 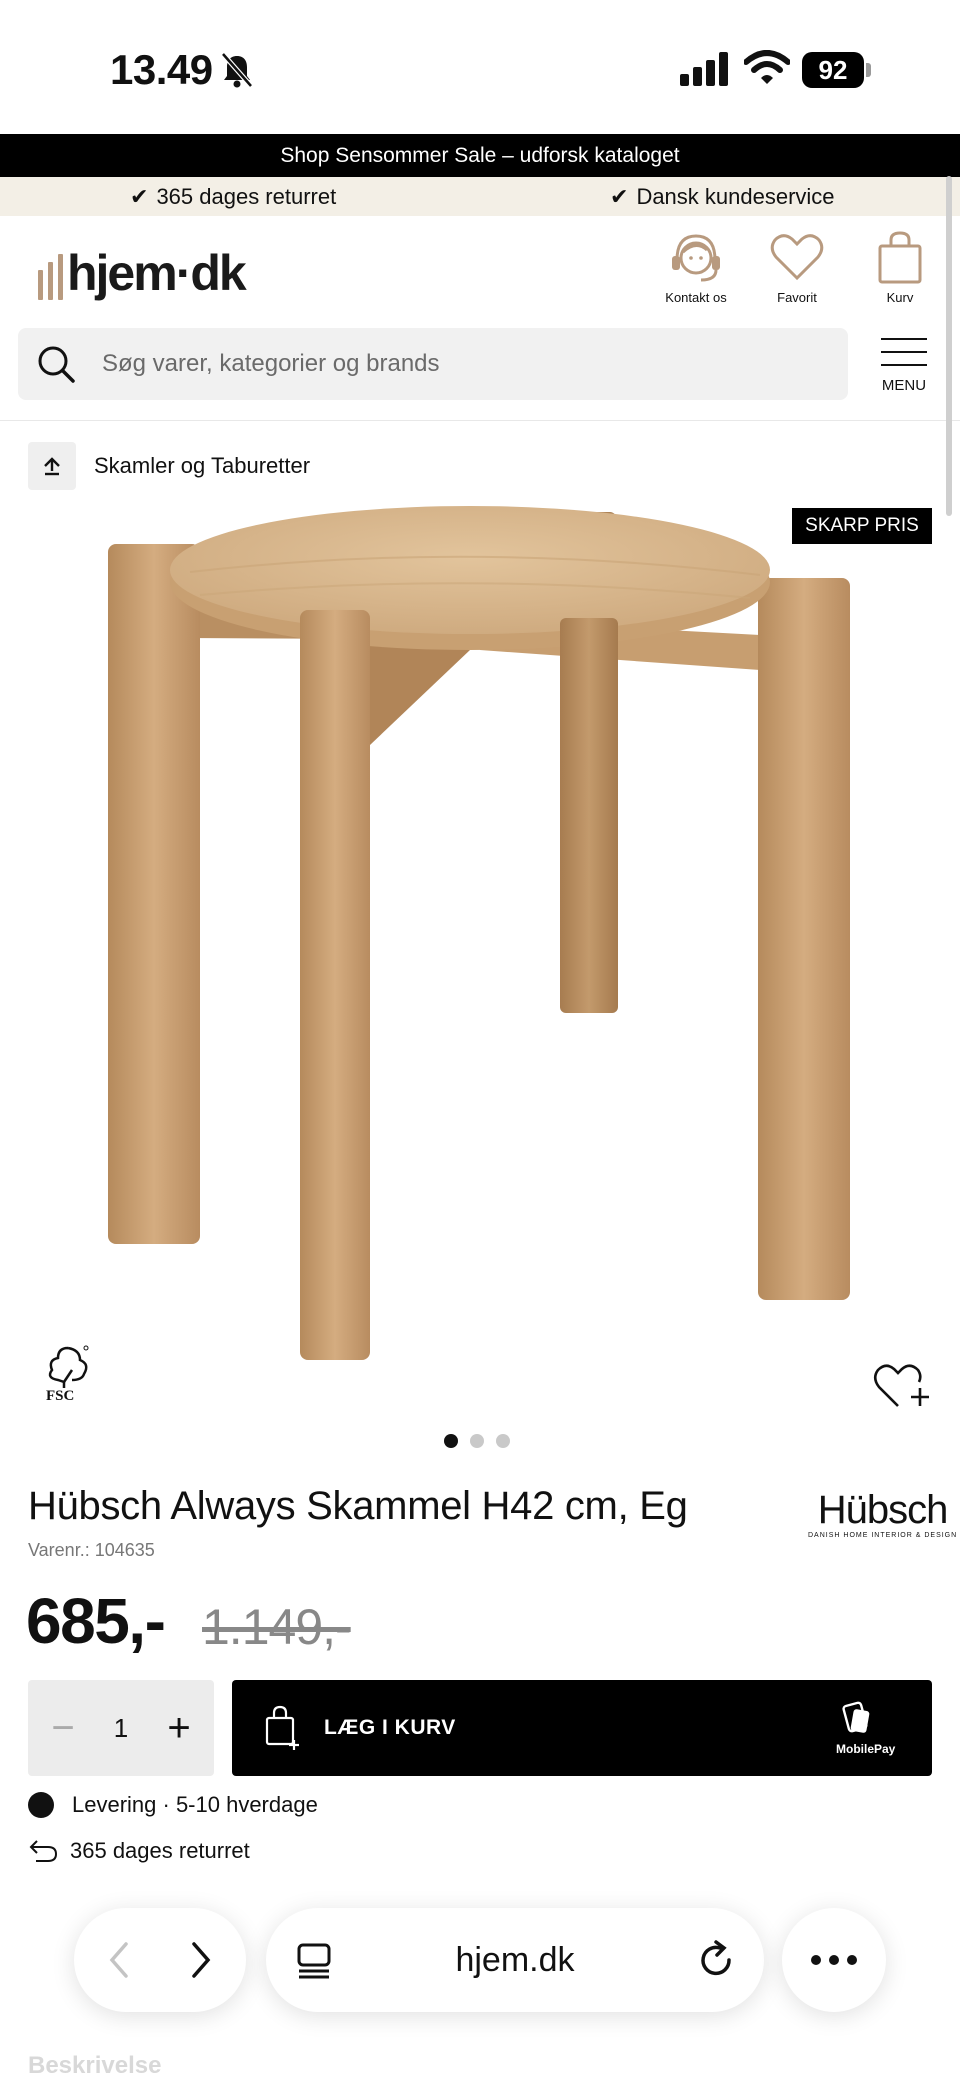 What do you see at coordinates (949, 346) in the screenshot?
I see `scrollbar` at bounding box center [949, 346].